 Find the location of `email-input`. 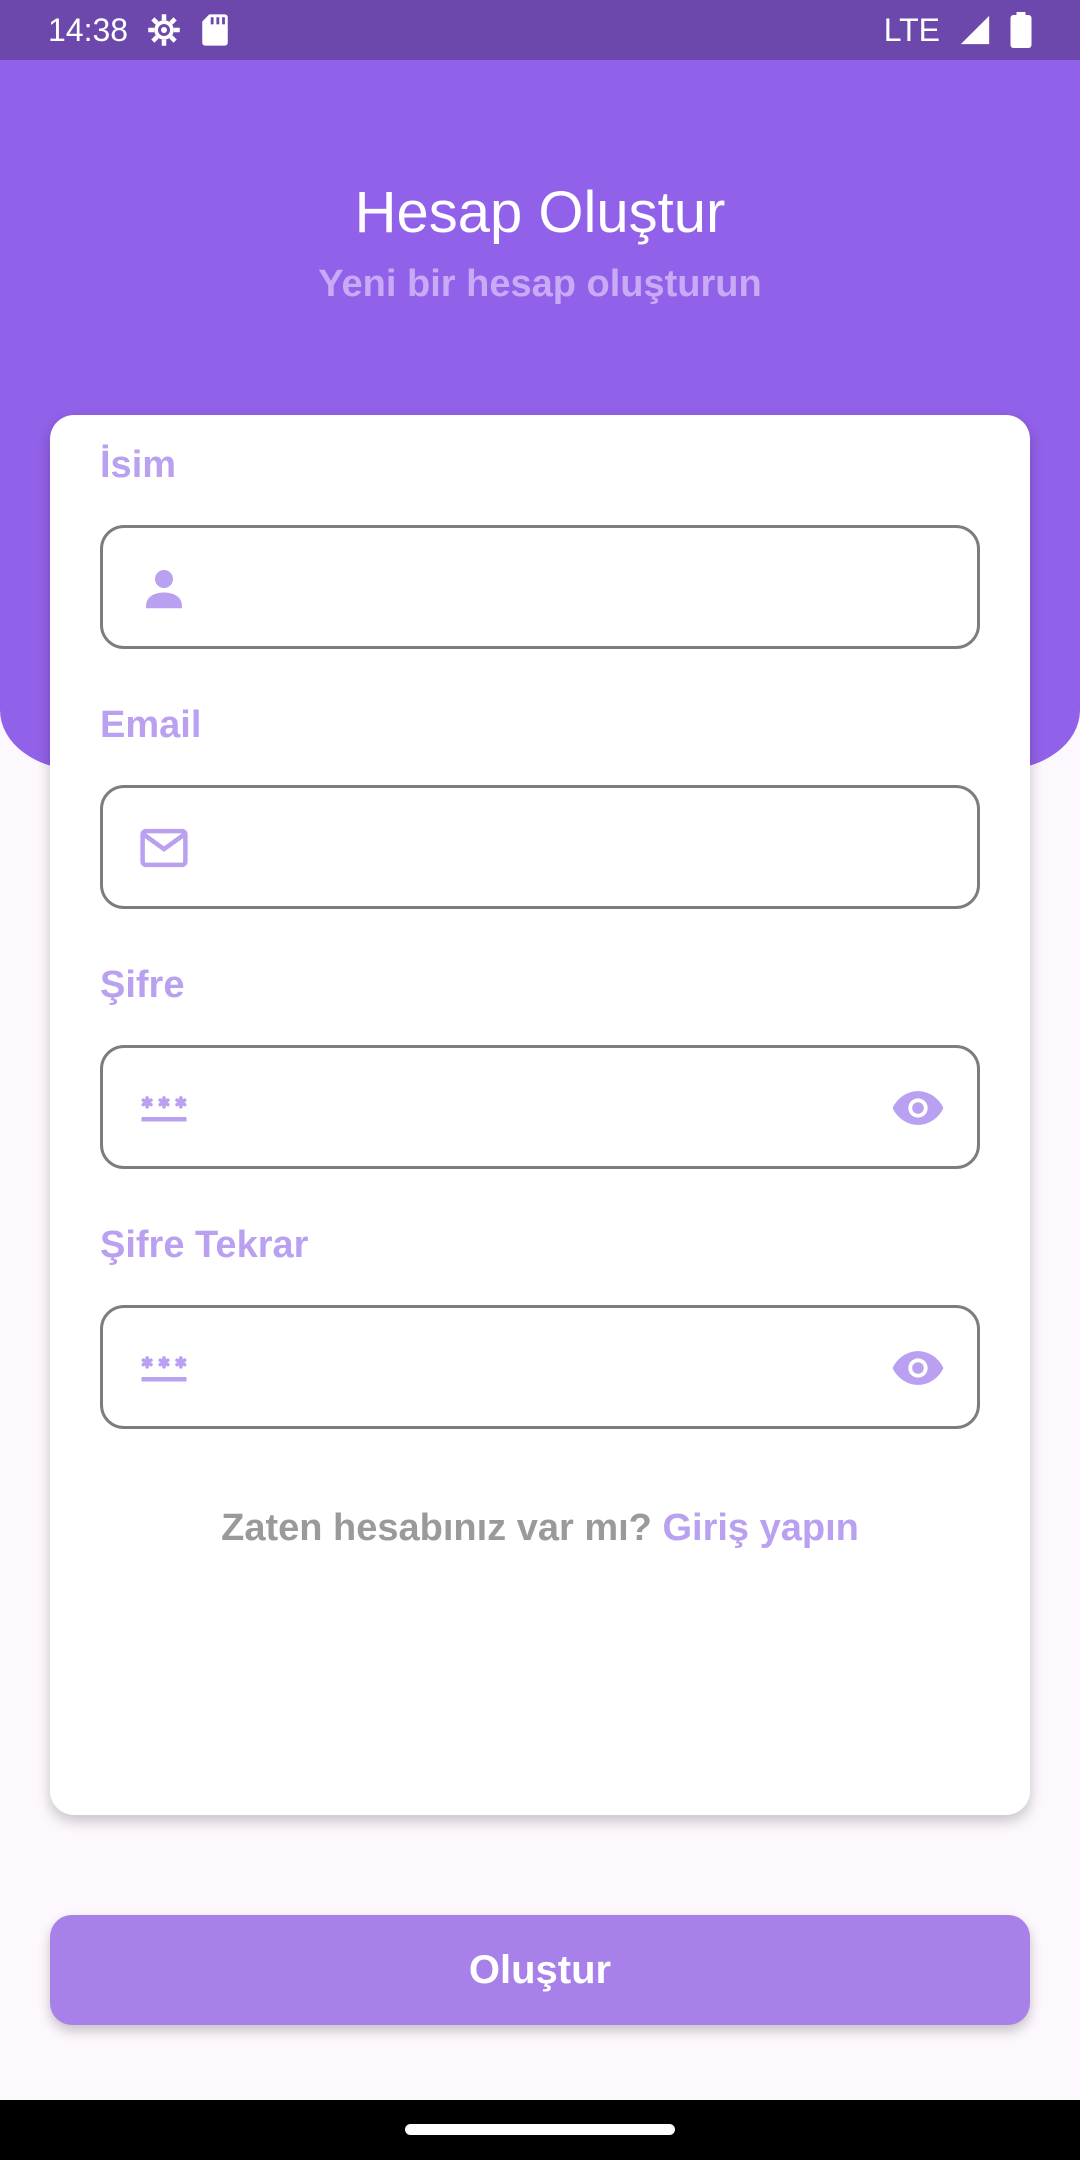

email-input is located at coordinates (533, 847).